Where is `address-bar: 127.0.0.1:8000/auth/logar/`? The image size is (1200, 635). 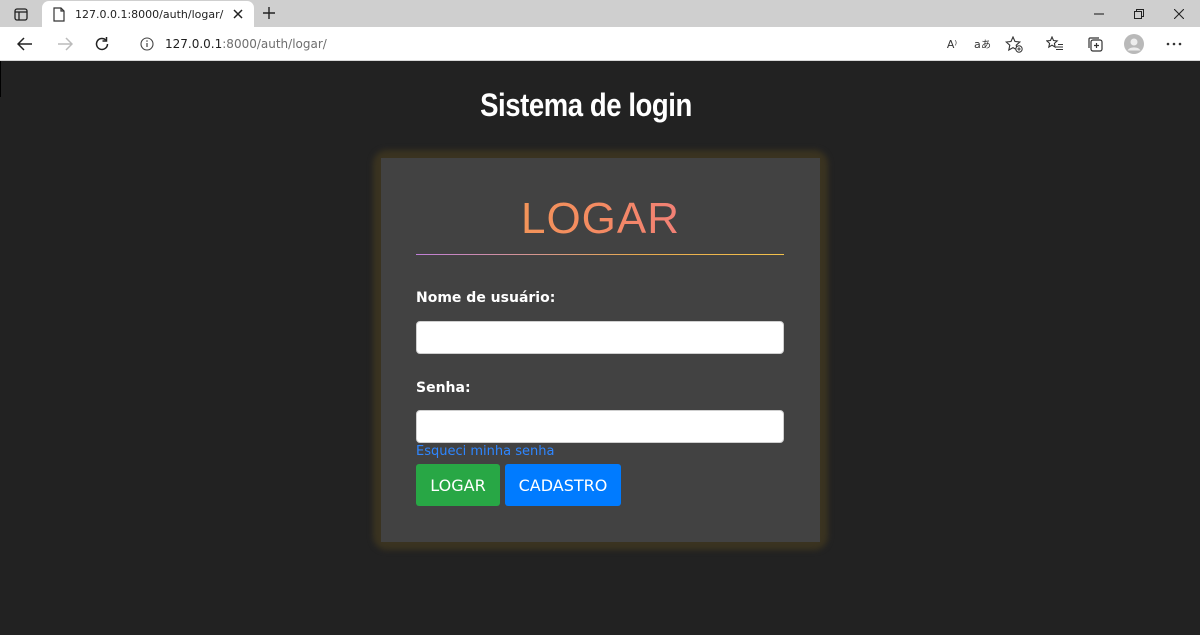 address-bar: 127.0.0.1:8000/auth/logar/ is located at coordinates (579, 44).